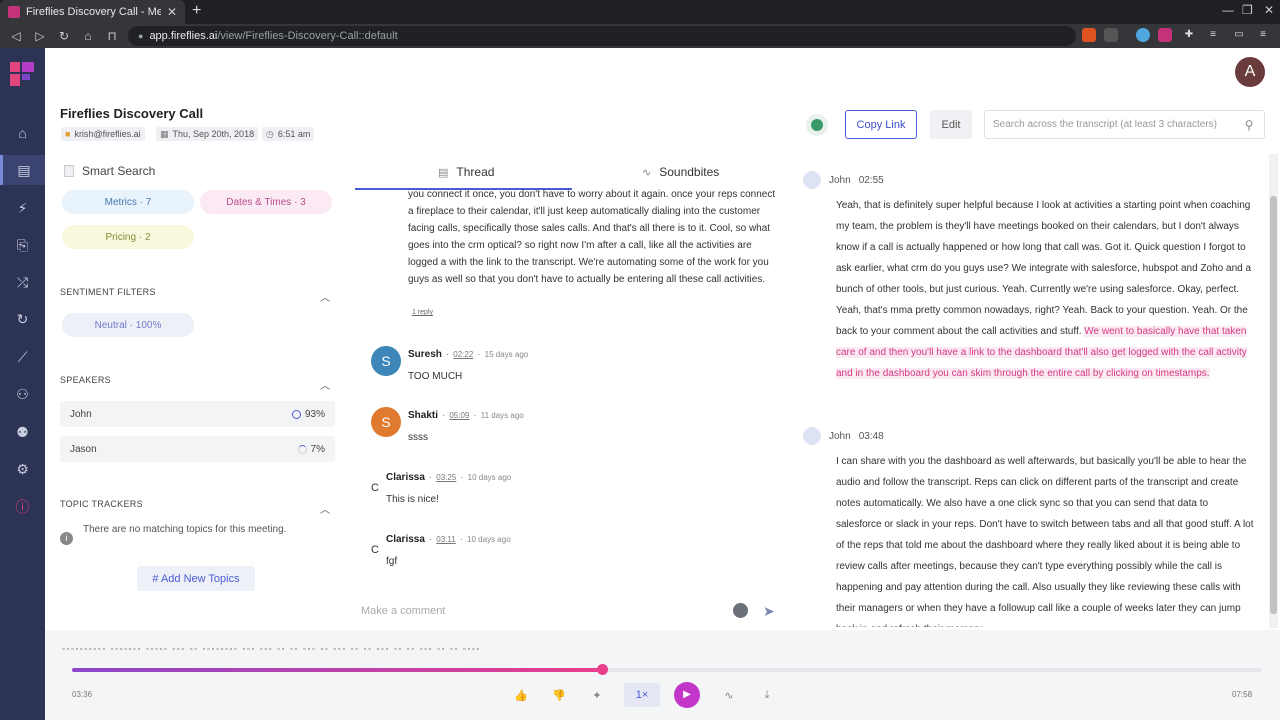  Describe the element at coordinates (164, 133) in the screenshot. I see `calendar-icon: ▦` at that location.